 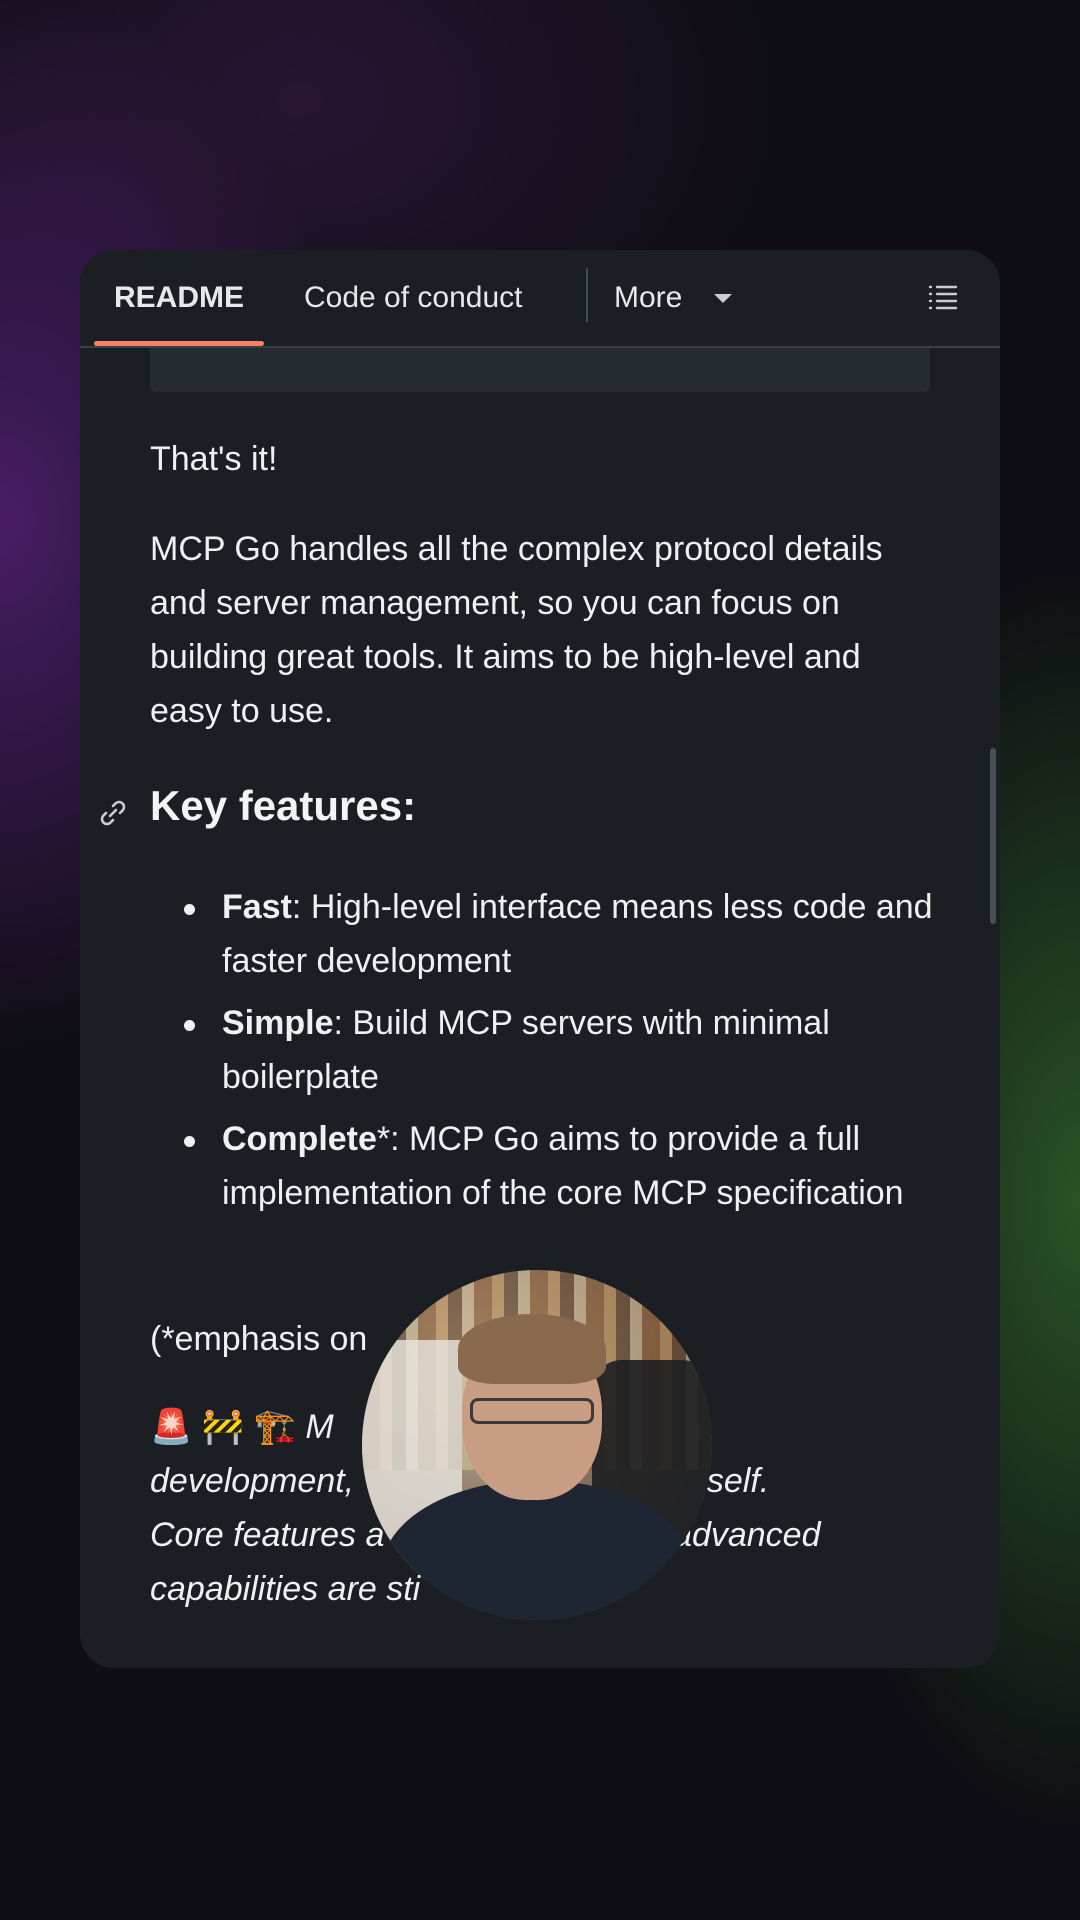 What do you see at coordinates (179, 343) in the screenshot?
I see `active-tab-indicator` at bounding box center [179, 343].